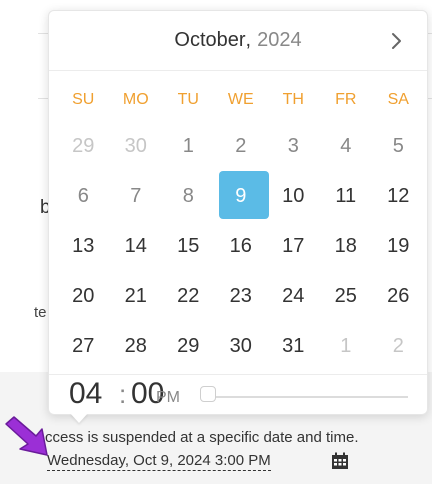  I want to click on day-cell-selected: 9, so click(242, 196).